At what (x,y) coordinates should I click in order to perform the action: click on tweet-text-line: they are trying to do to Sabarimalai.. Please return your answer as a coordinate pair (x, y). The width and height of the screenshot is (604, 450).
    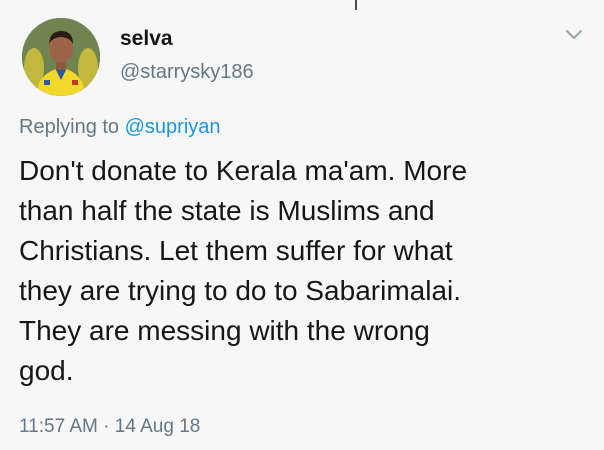
    Looking at the image, I should click on (240, 290).